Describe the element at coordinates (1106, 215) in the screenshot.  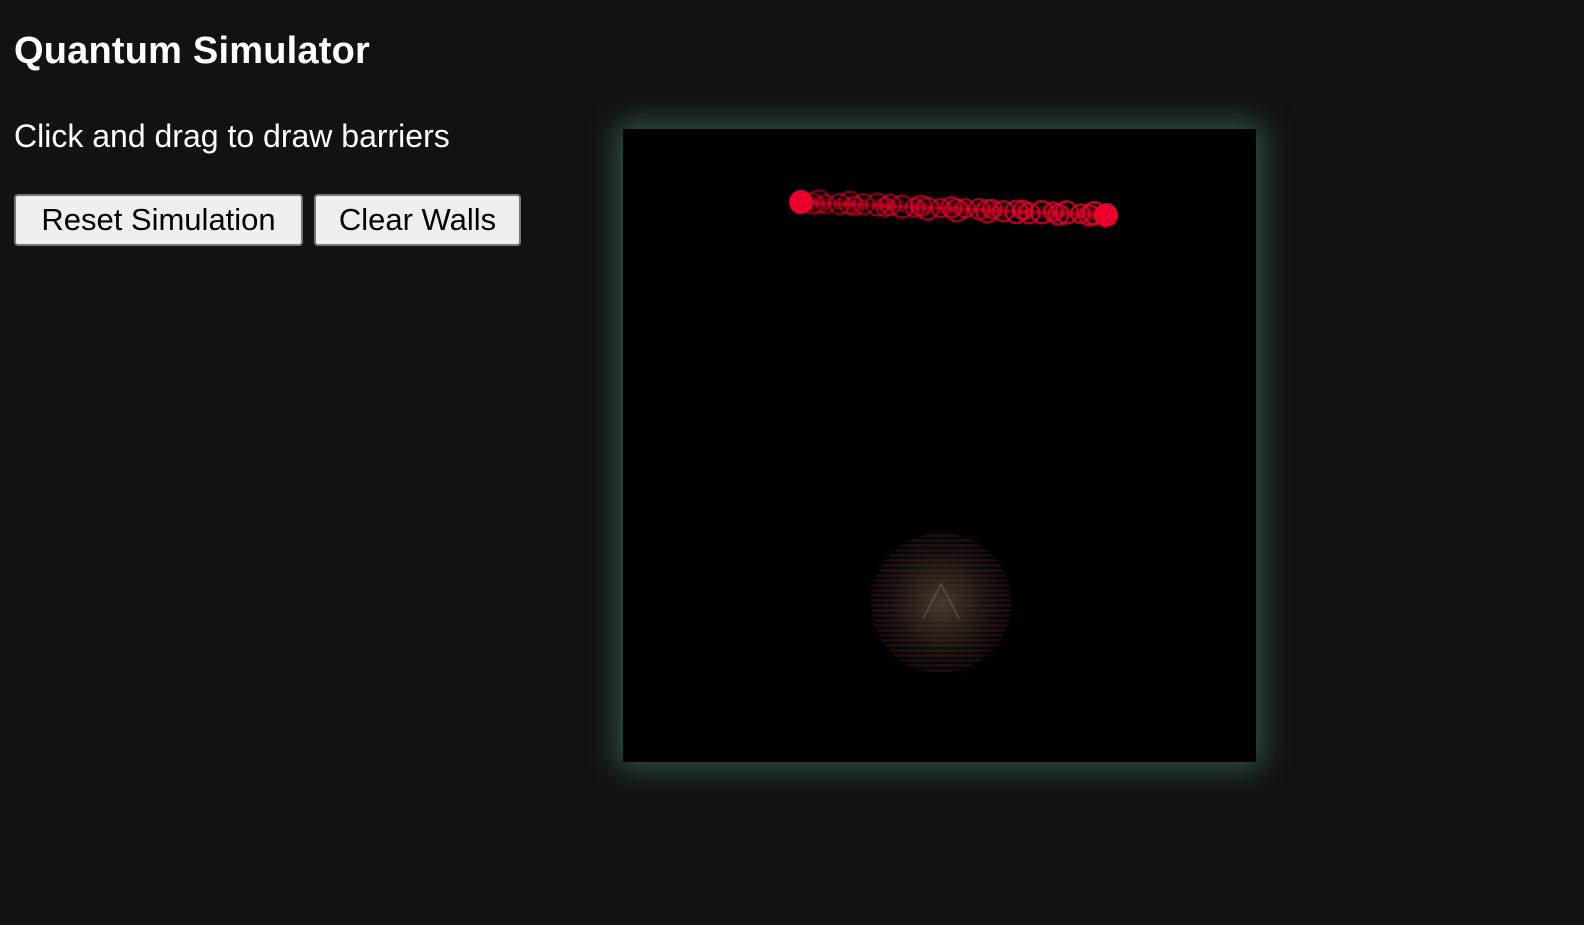
I see `particle` at that location.